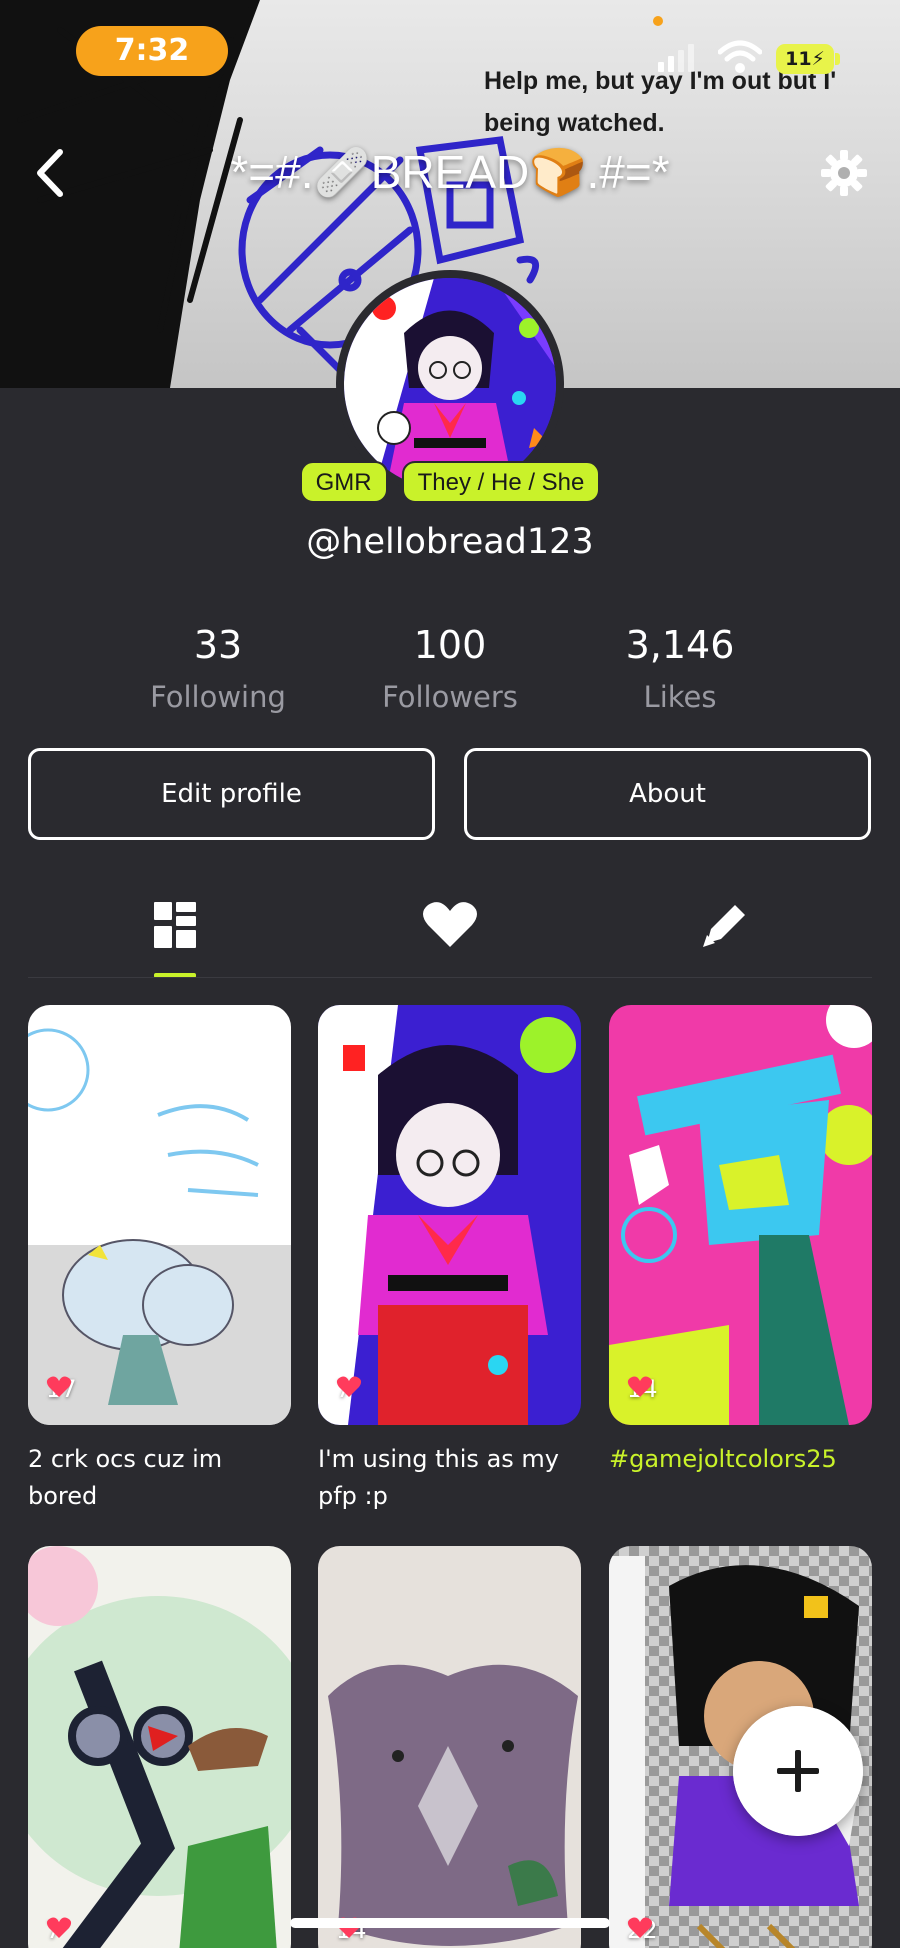 This screenshot has height=1948, width=900. What do you see at coordinates (450, 697) in the screenshot?
I see `stat-followers-label: Followers` at bounding box center [450, 697].